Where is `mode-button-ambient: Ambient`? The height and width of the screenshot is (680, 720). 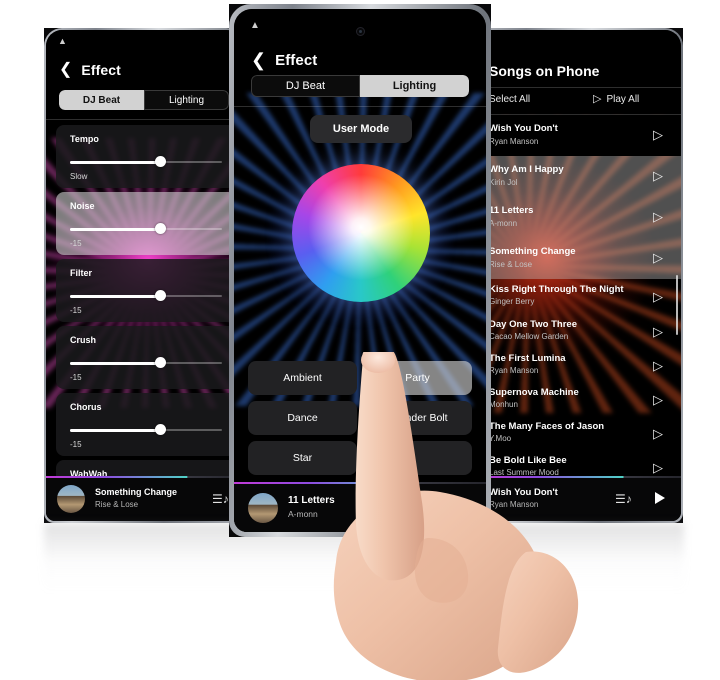
mode-button-ambient: Ambient is located at coordinates (302, 378).